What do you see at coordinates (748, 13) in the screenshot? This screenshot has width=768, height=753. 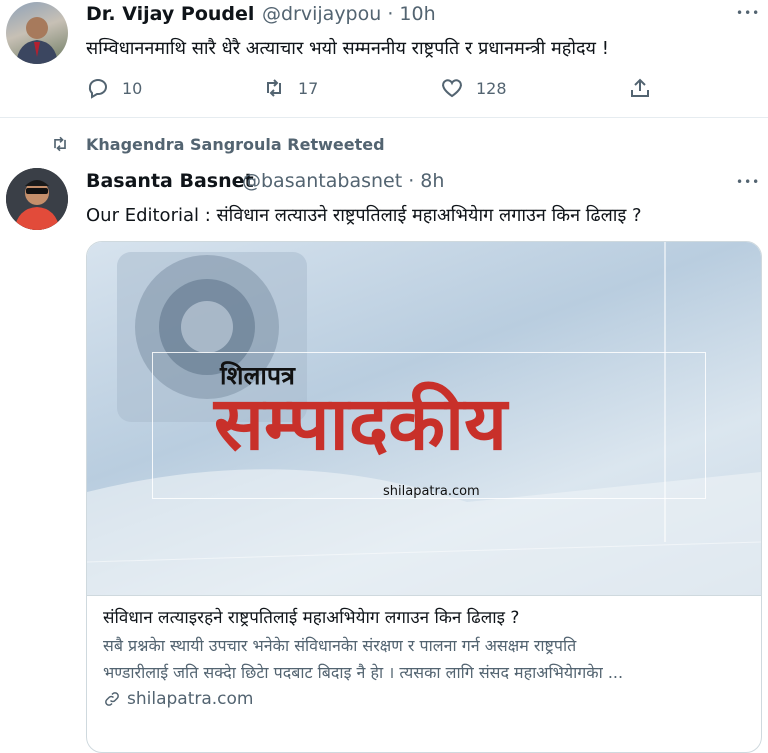 I see `tweet1-more-icon: •••` at bounding box center [748, 13].